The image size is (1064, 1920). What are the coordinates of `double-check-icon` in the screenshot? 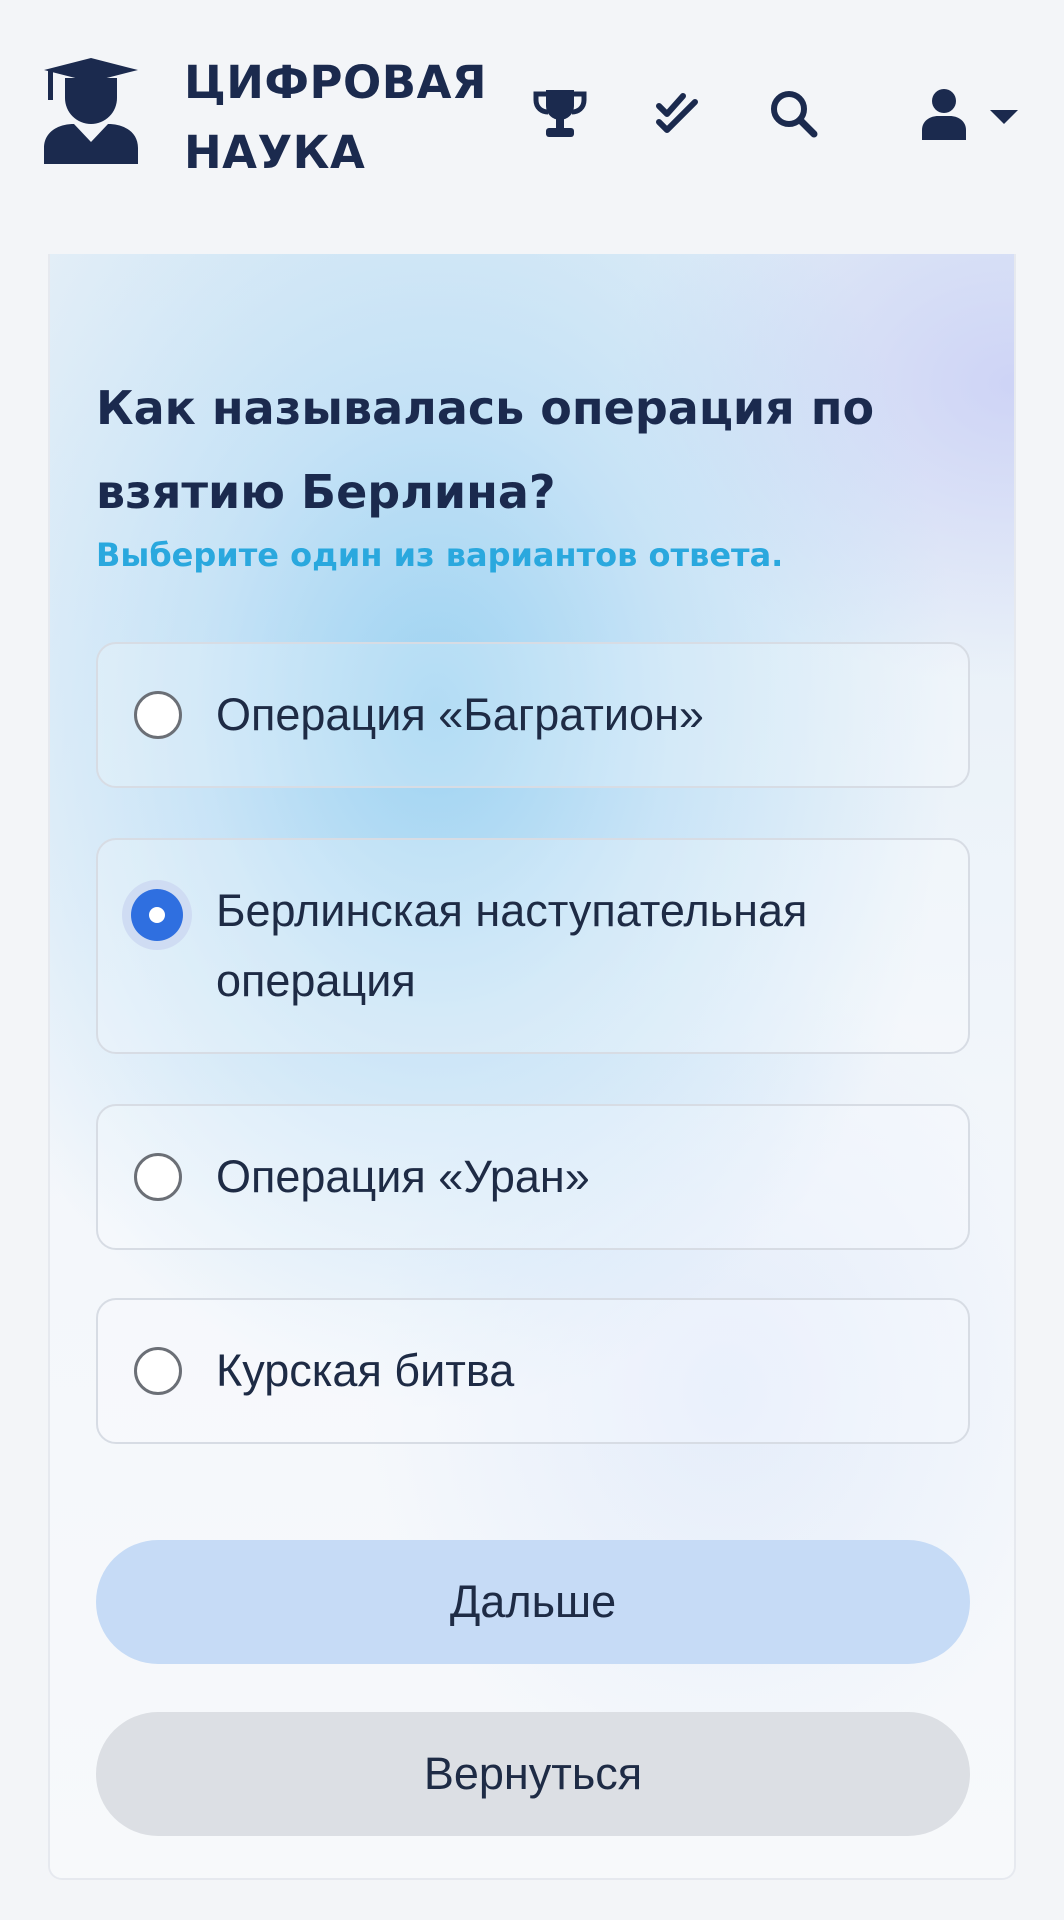 It's located at (678, 114).